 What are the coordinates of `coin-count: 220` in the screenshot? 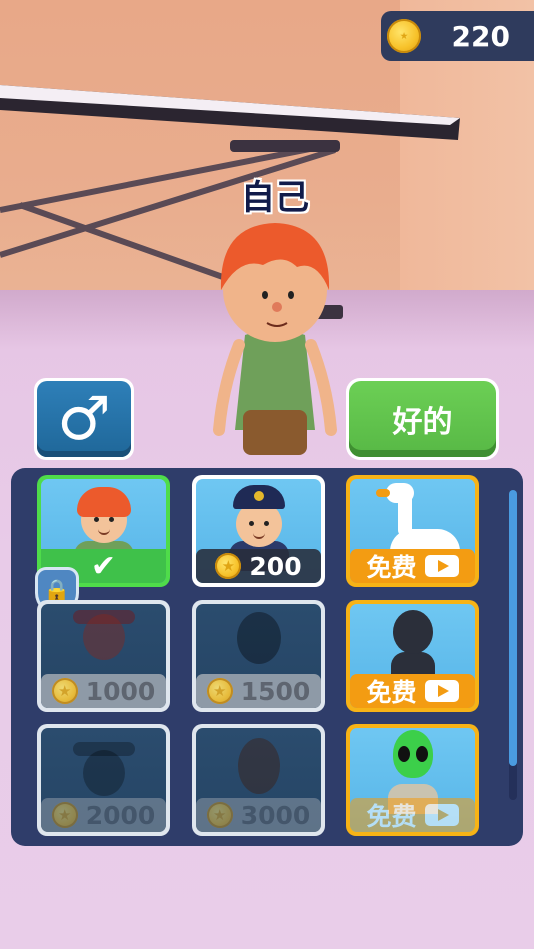 It's located at (480, 36).